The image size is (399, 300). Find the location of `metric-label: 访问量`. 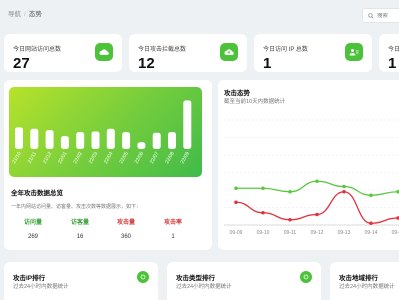

metric-label: 访问量 is located at coordinates (32, 223).